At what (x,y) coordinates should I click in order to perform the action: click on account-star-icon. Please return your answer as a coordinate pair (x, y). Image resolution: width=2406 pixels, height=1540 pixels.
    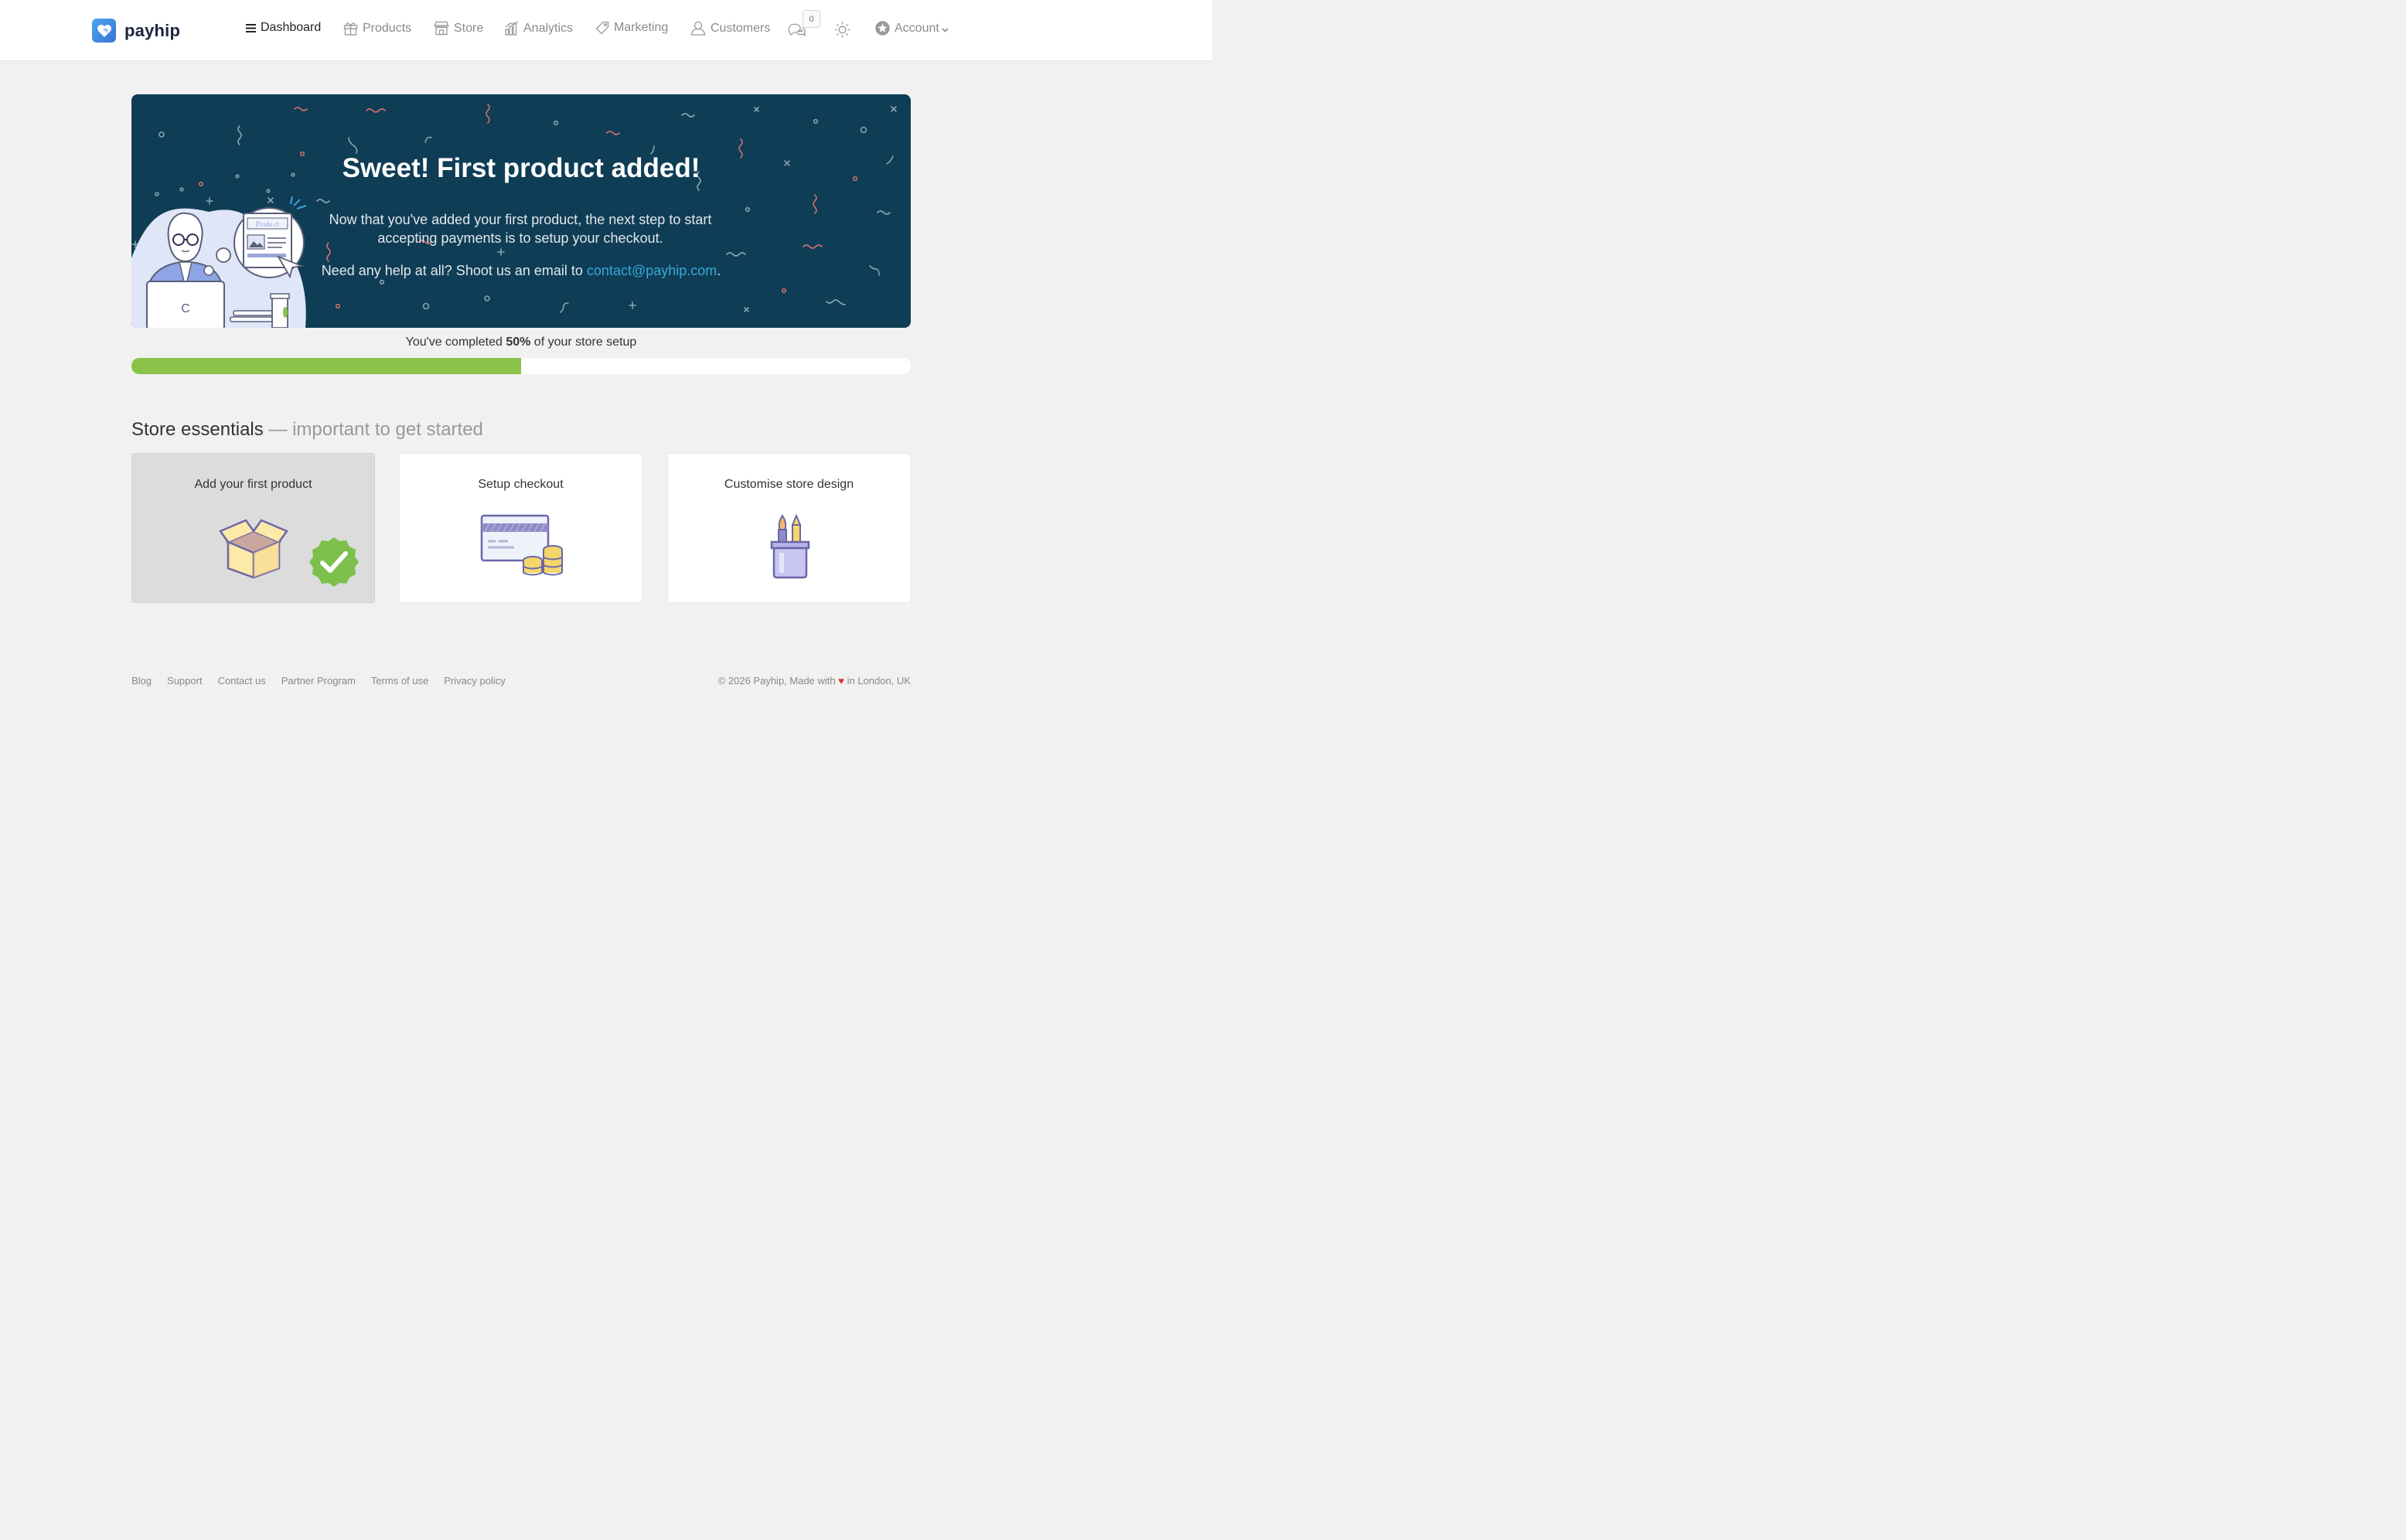
    Looking at the image, I should click on (882, 28).